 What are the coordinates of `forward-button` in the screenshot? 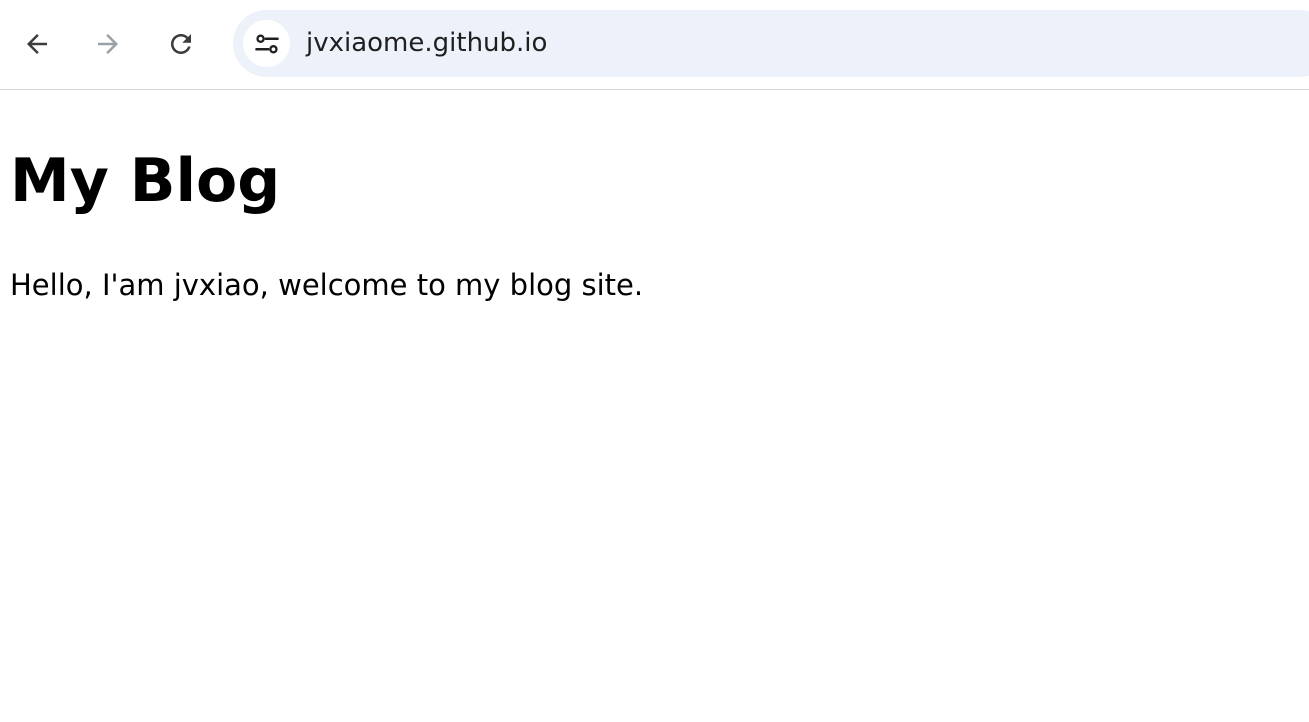 It's located at (108, 44).